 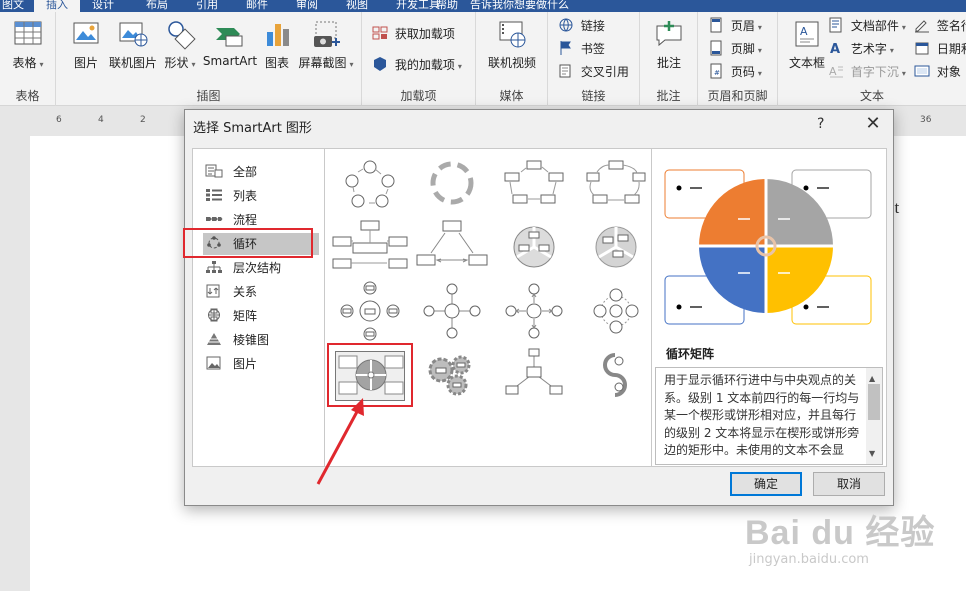 I want to click on process-icon, so click(x=214, y=219).